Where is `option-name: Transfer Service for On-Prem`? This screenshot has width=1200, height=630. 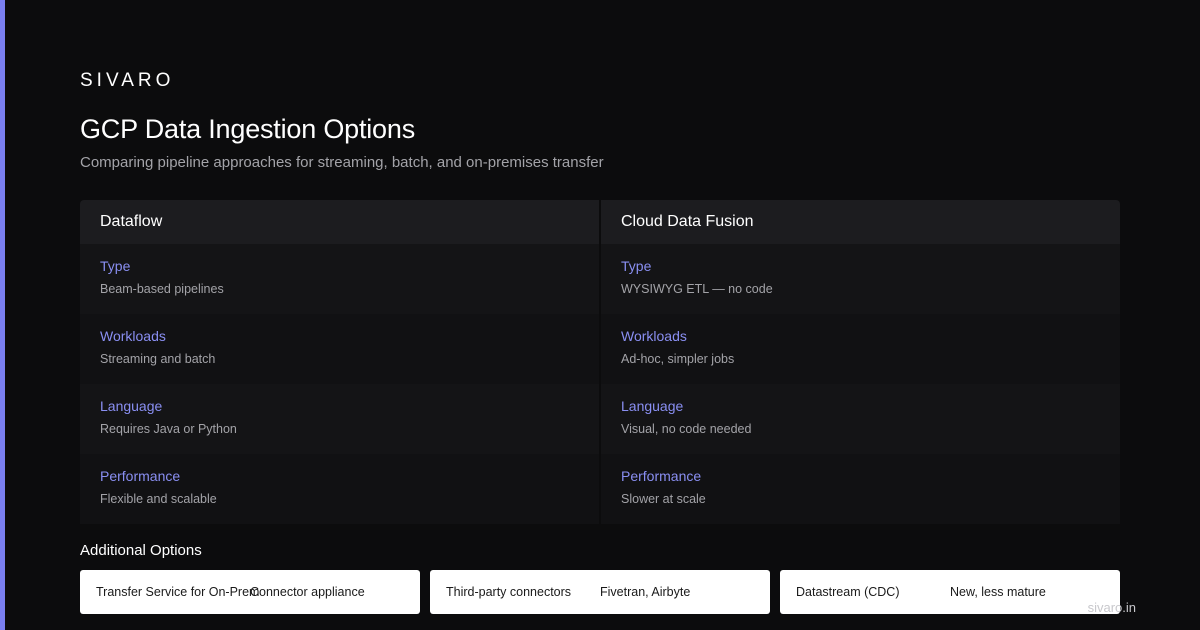 option-name: Transfer Service for On-Prem is located at coordinates (178, 592).